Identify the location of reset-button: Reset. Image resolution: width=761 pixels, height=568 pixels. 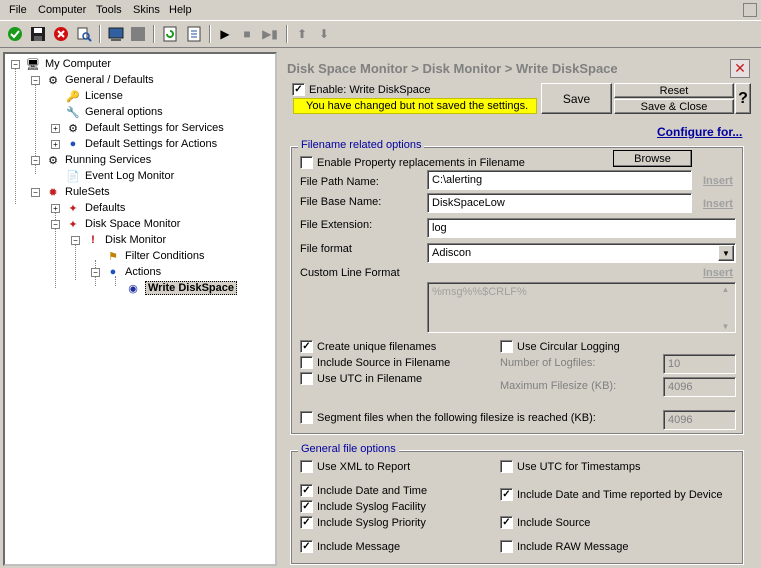
(674, 90).